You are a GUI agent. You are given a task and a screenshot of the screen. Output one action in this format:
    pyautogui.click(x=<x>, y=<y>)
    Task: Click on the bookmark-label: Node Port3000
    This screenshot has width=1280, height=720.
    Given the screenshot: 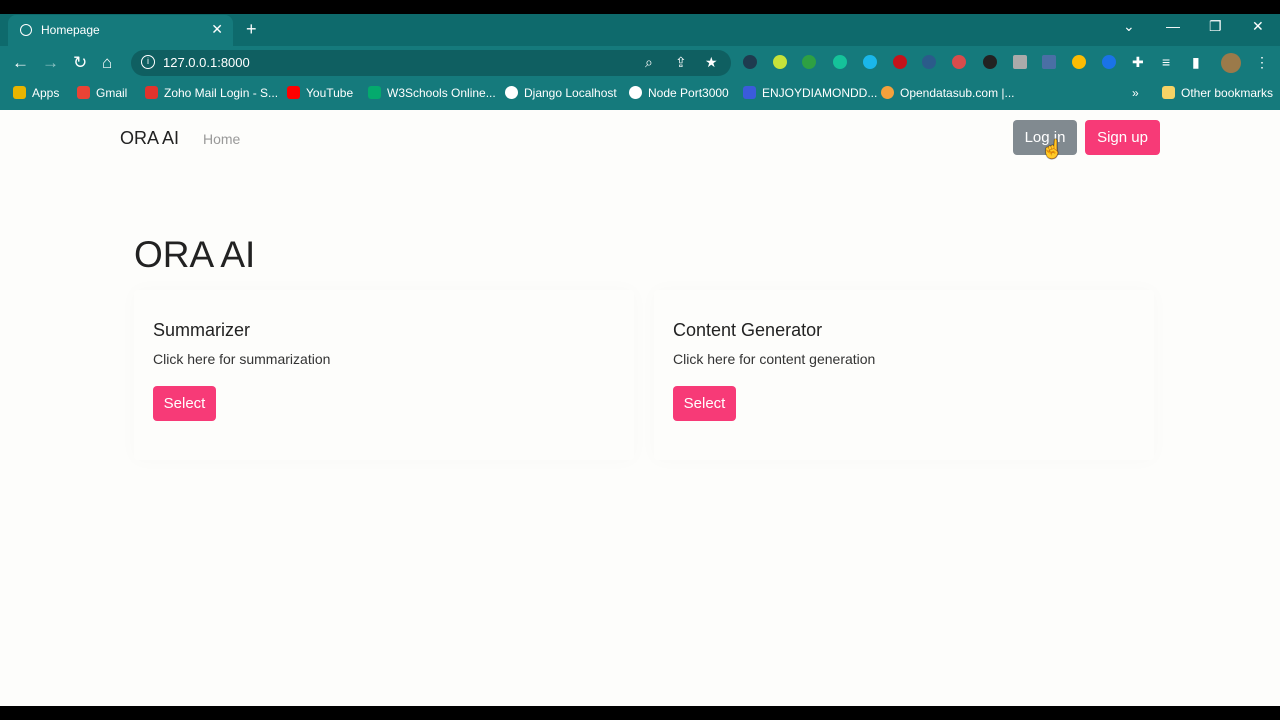 What is the action you would take?
    pyautogui.click(x=688, y=93)
    